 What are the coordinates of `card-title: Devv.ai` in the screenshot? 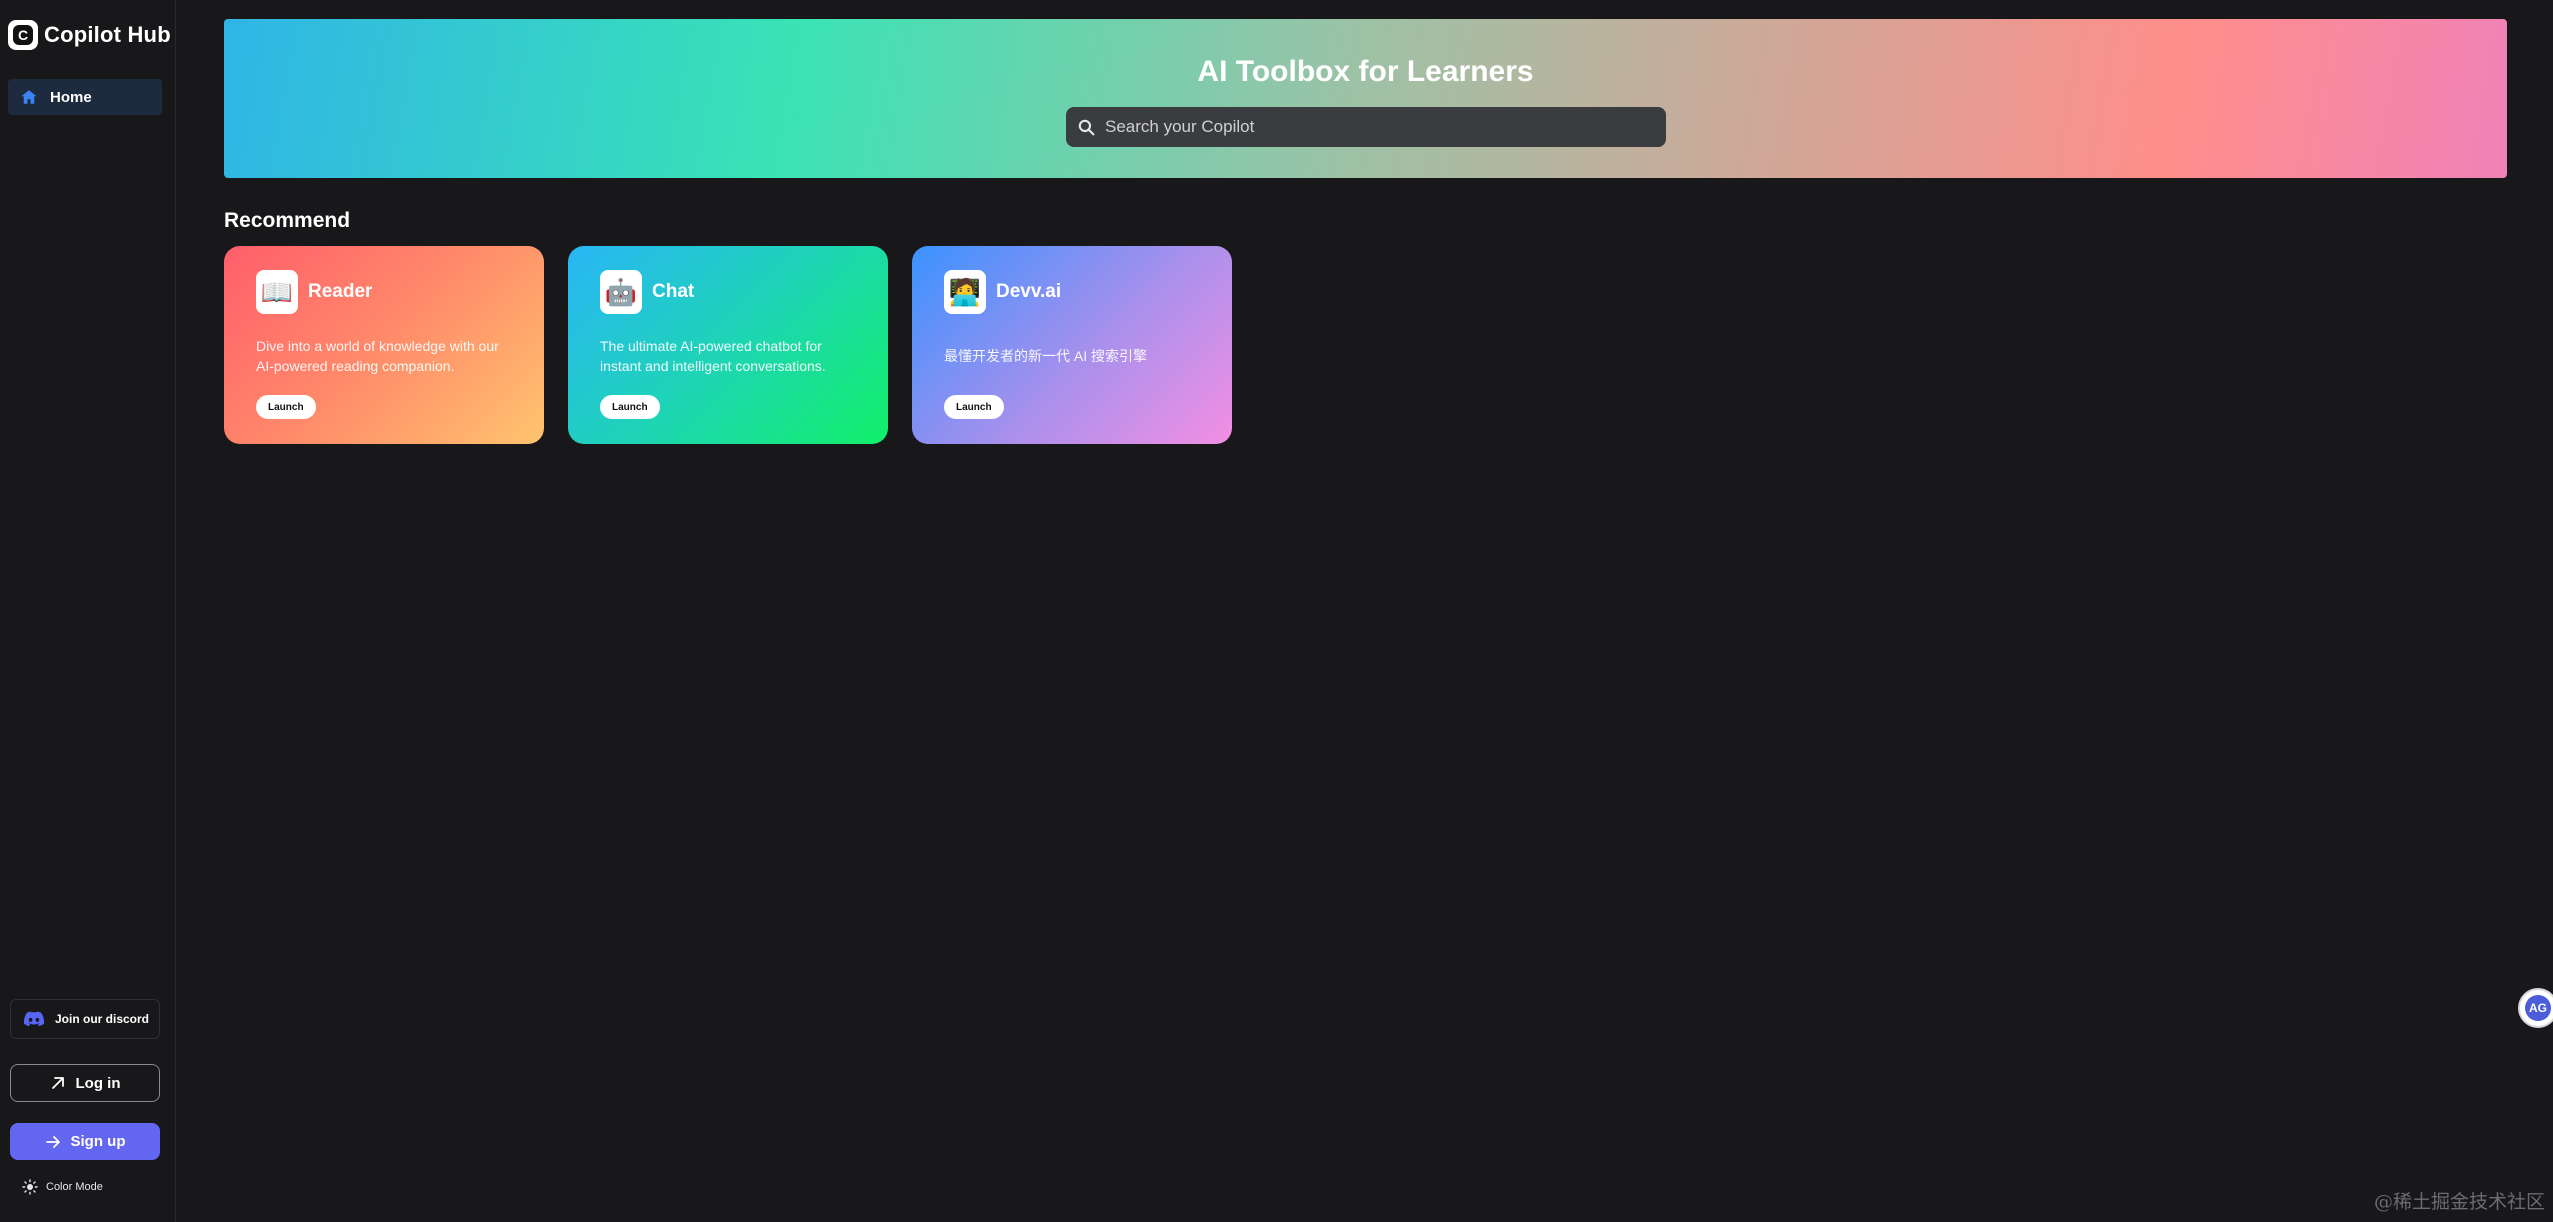 It's located at (1029, 291).